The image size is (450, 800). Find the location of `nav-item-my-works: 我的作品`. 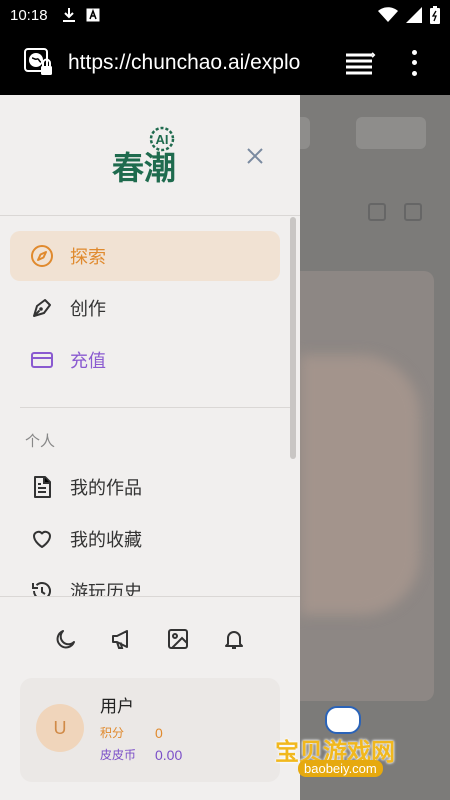

nav-item-my-works: 我的作品 is located at coordinates (145, 487).